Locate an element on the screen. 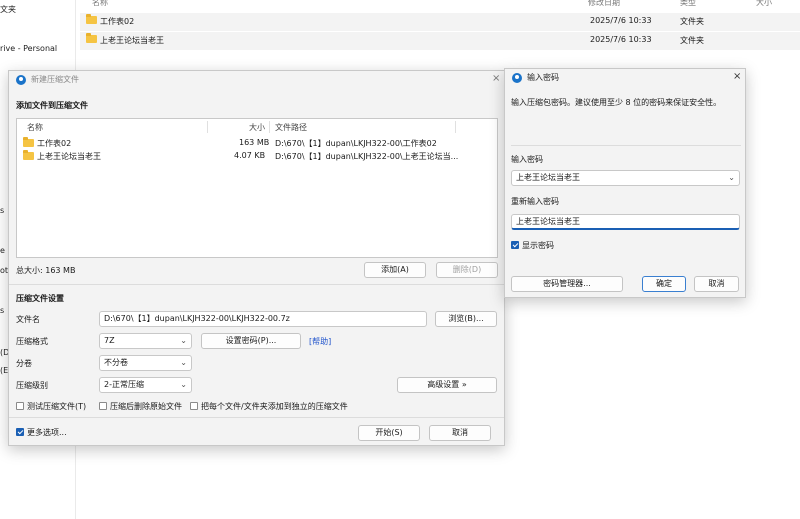 Image resolution: width=800 pixels, height=519 pixels. volume-select: 不分卷 ⌄ is located at coordinates (145, 363).